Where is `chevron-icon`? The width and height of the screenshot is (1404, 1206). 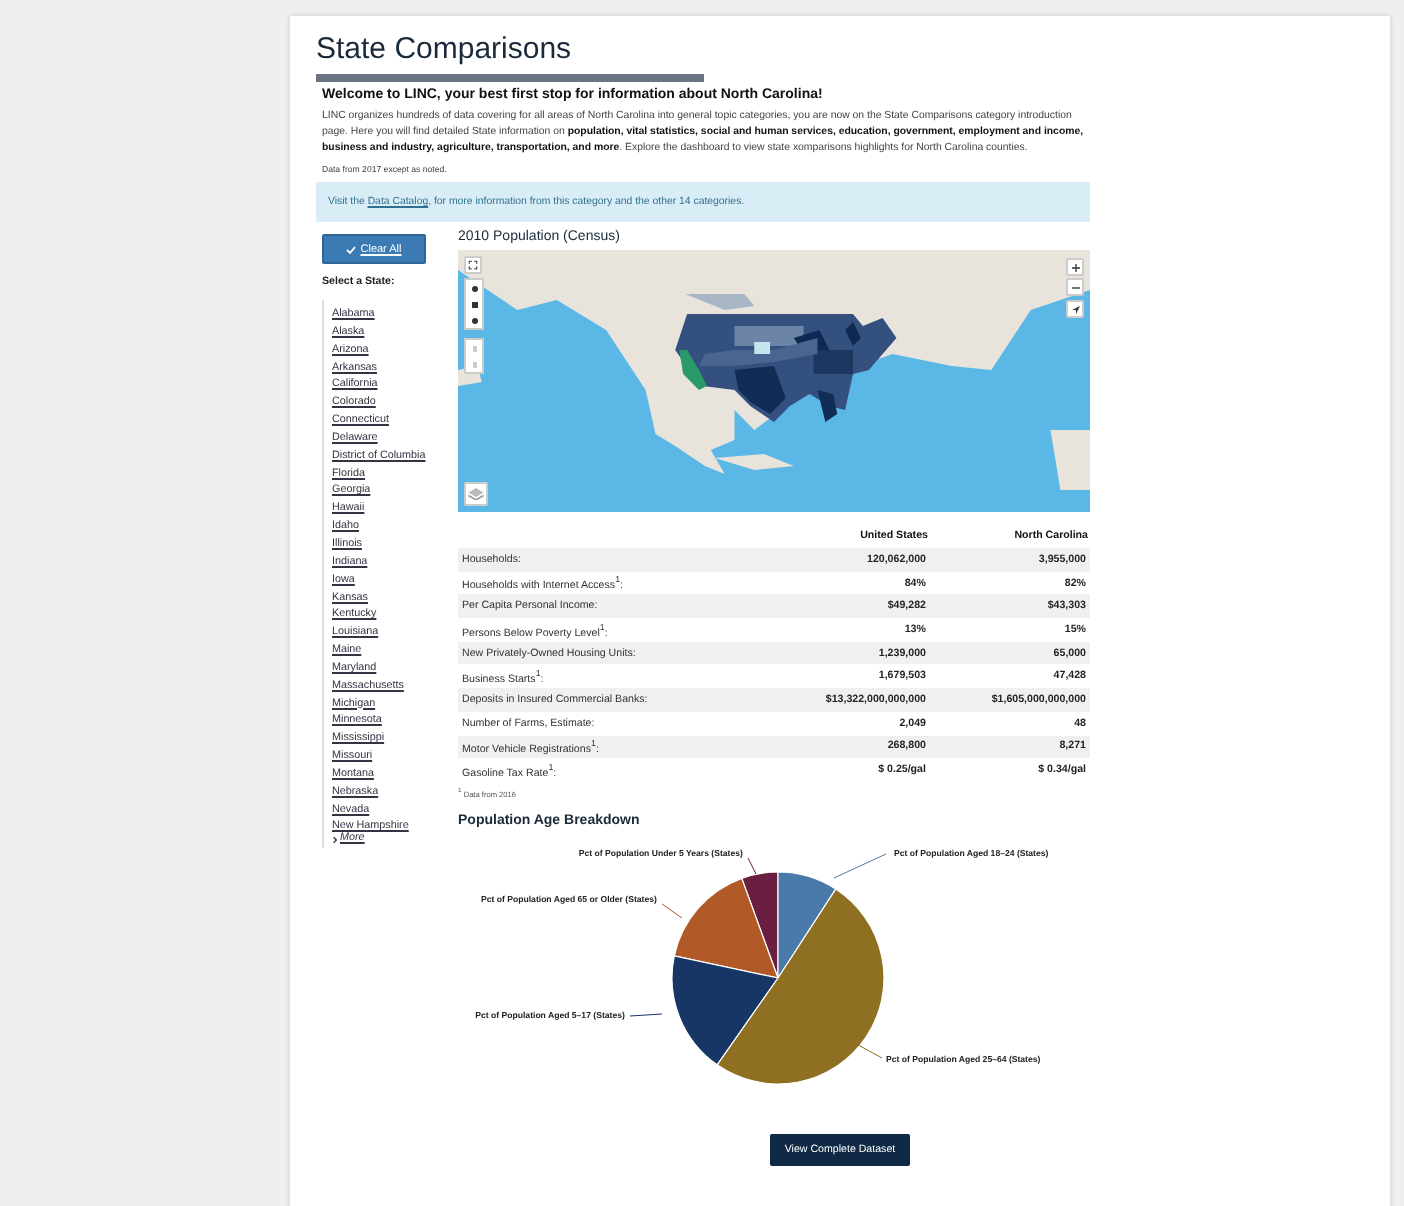
chevron-icon is located at coordinates (335, 839).